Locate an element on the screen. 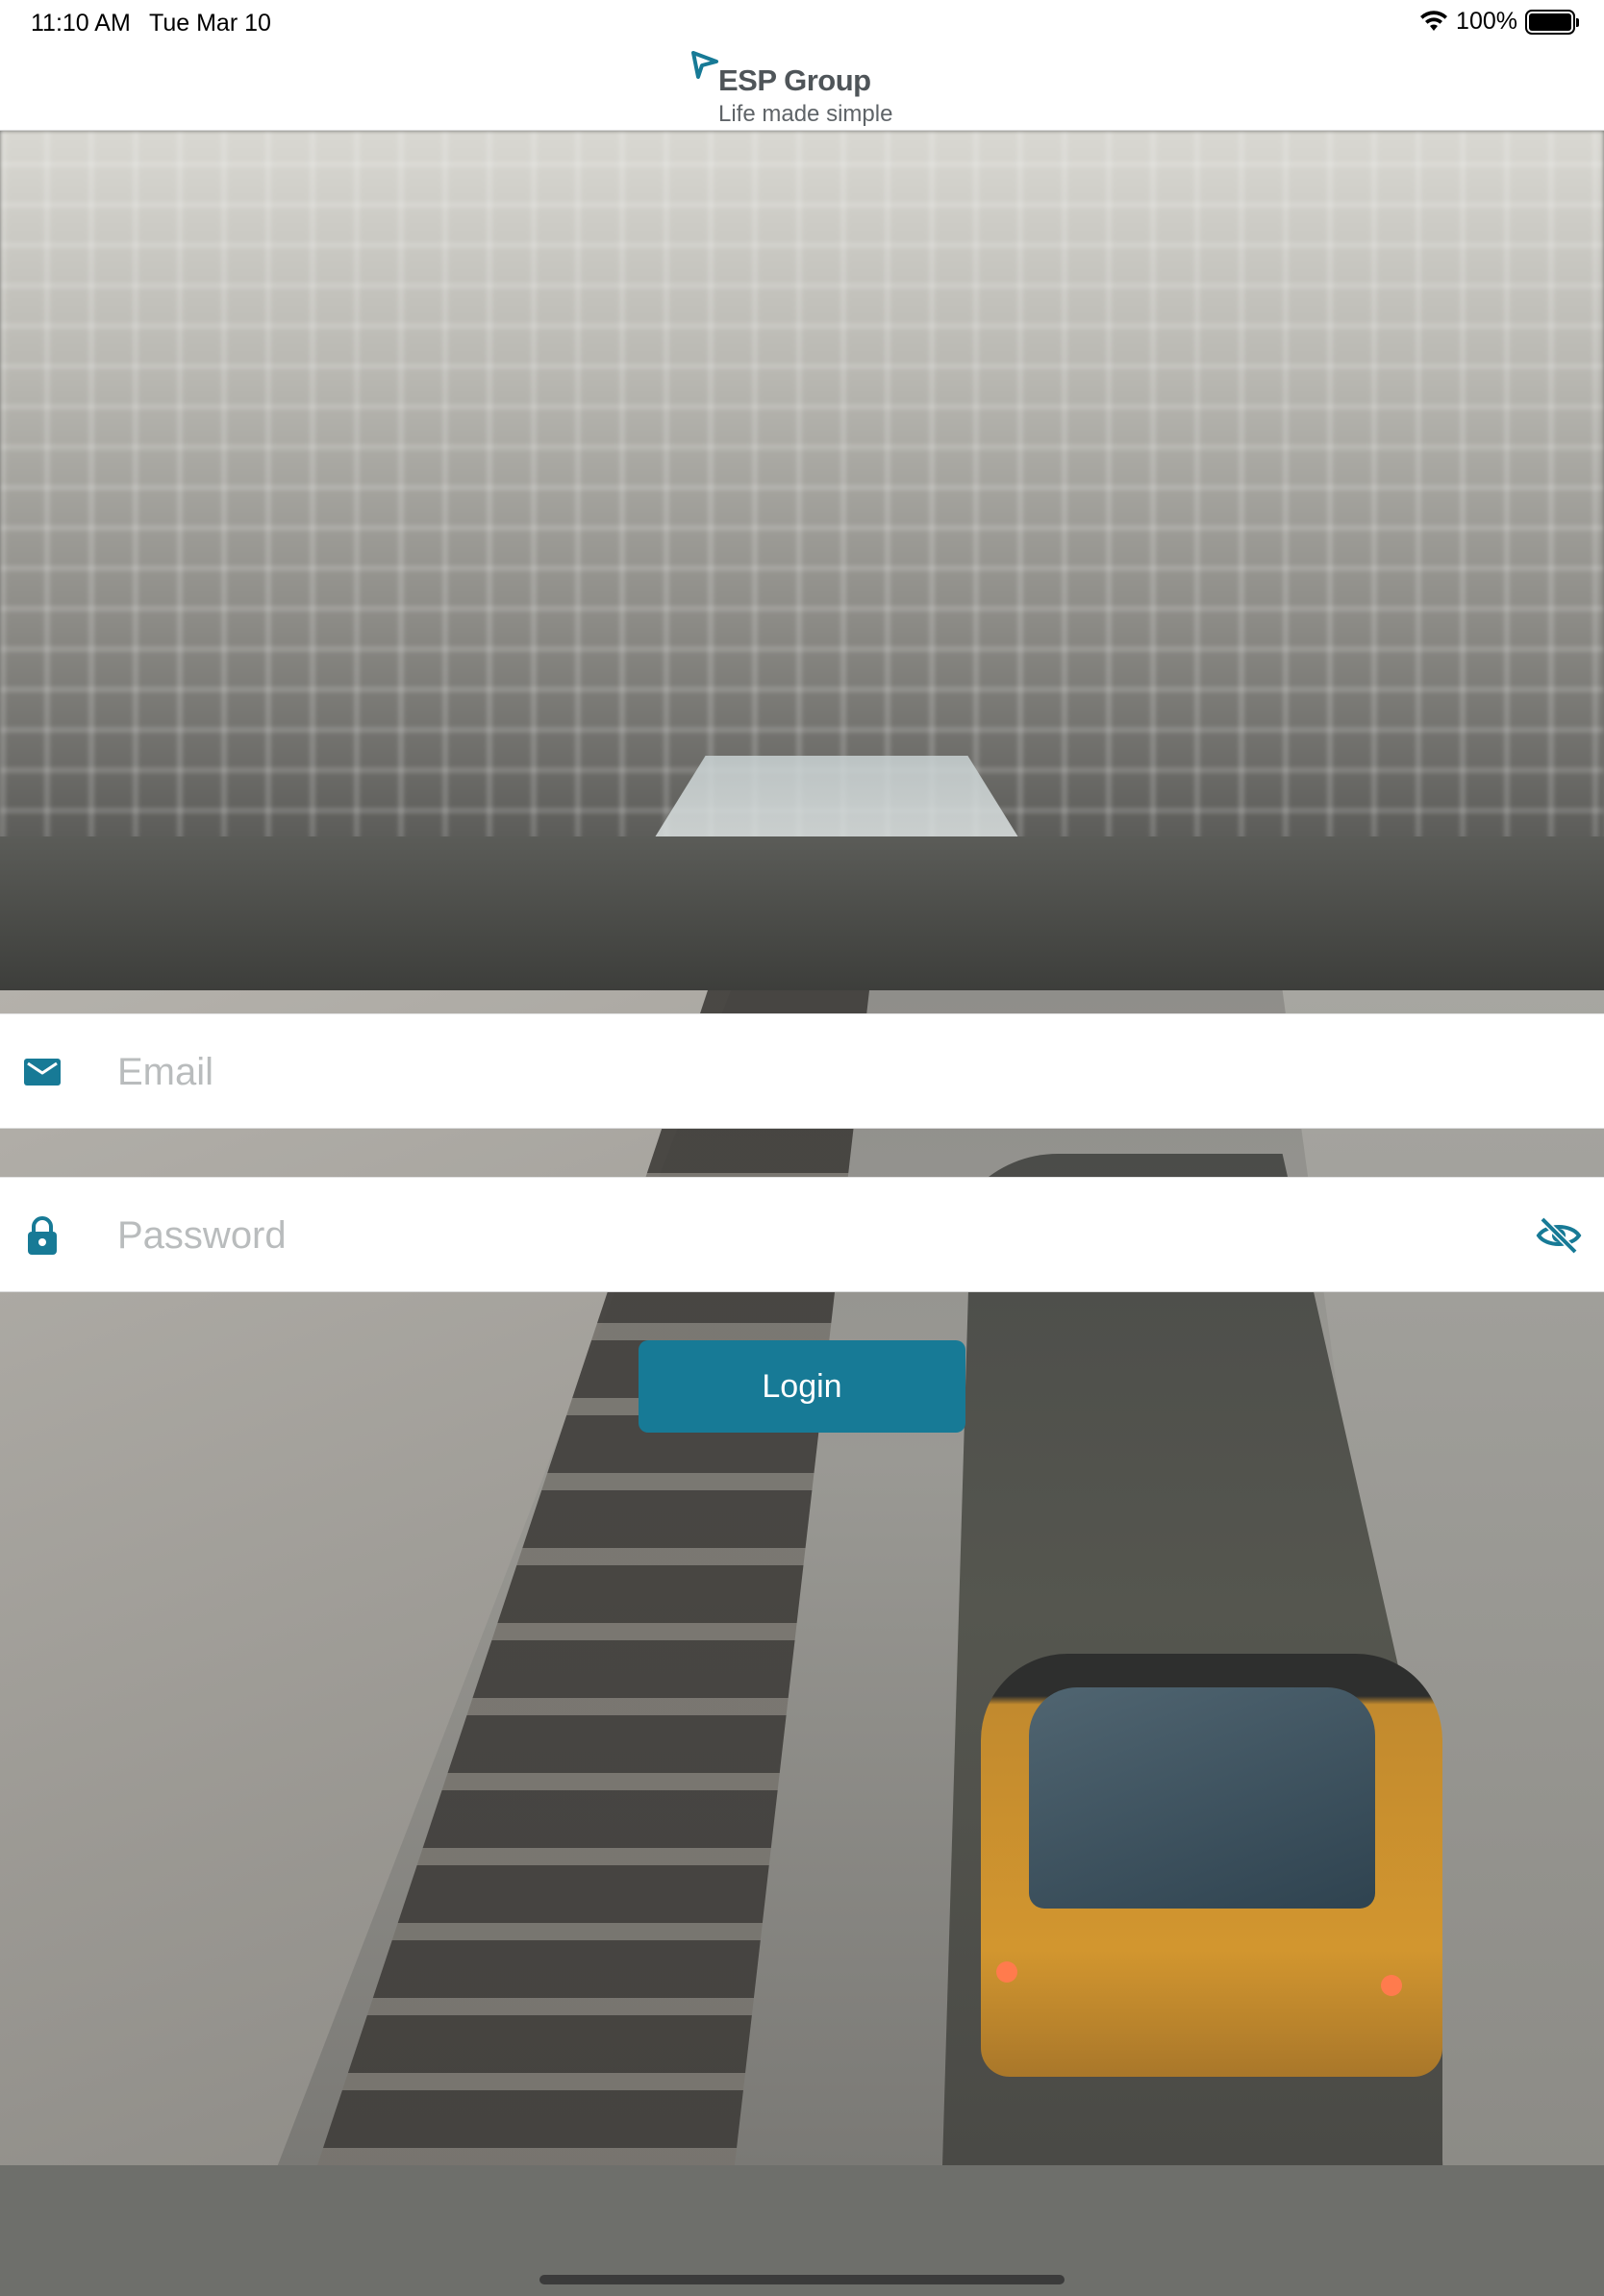 Image resolution: width=1604 pixels, height=2296 pixels. eye-slash-icon is located at coordinates (1559, 1235).